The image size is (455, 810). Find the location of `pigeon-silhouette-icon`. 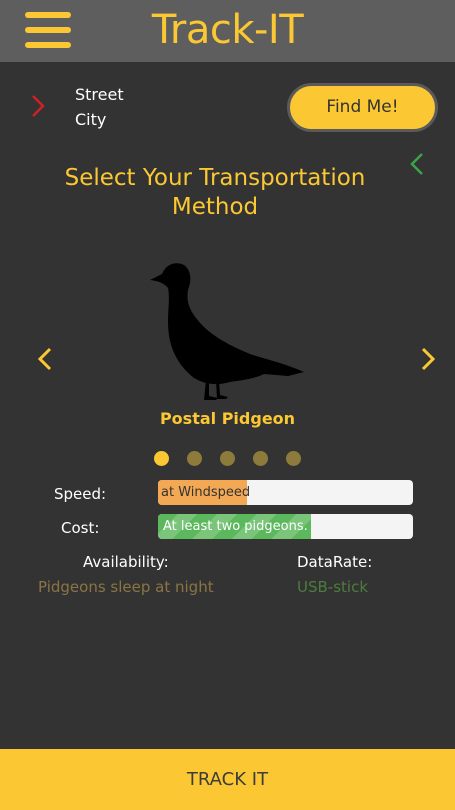

pigeon-silhouette-icon is located at coordinates (227, 331).